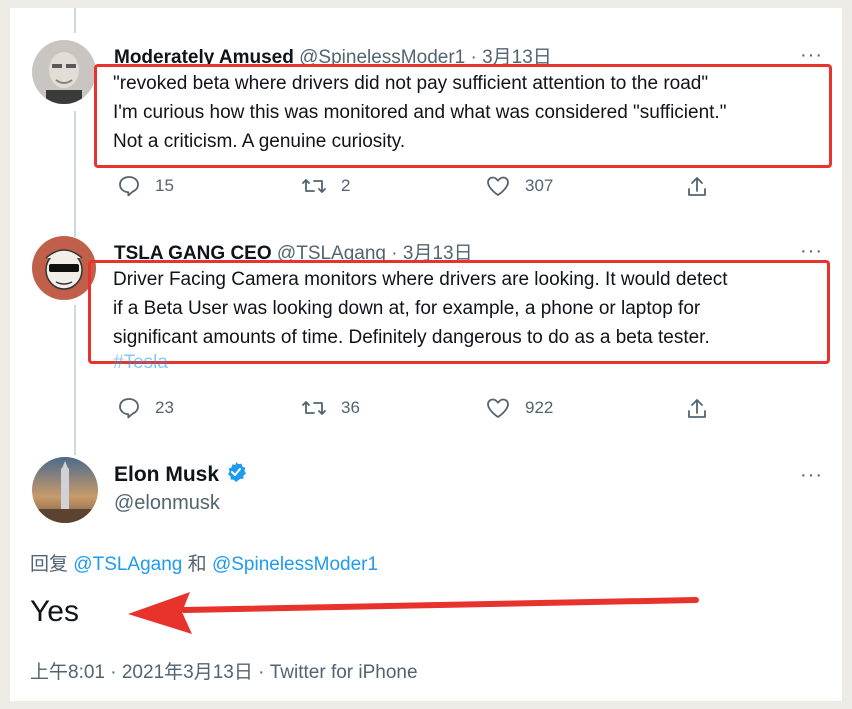 The height and width of the screenshot is (709, 852). I want to click on author-name: Elon Musk, so click(166, 475).